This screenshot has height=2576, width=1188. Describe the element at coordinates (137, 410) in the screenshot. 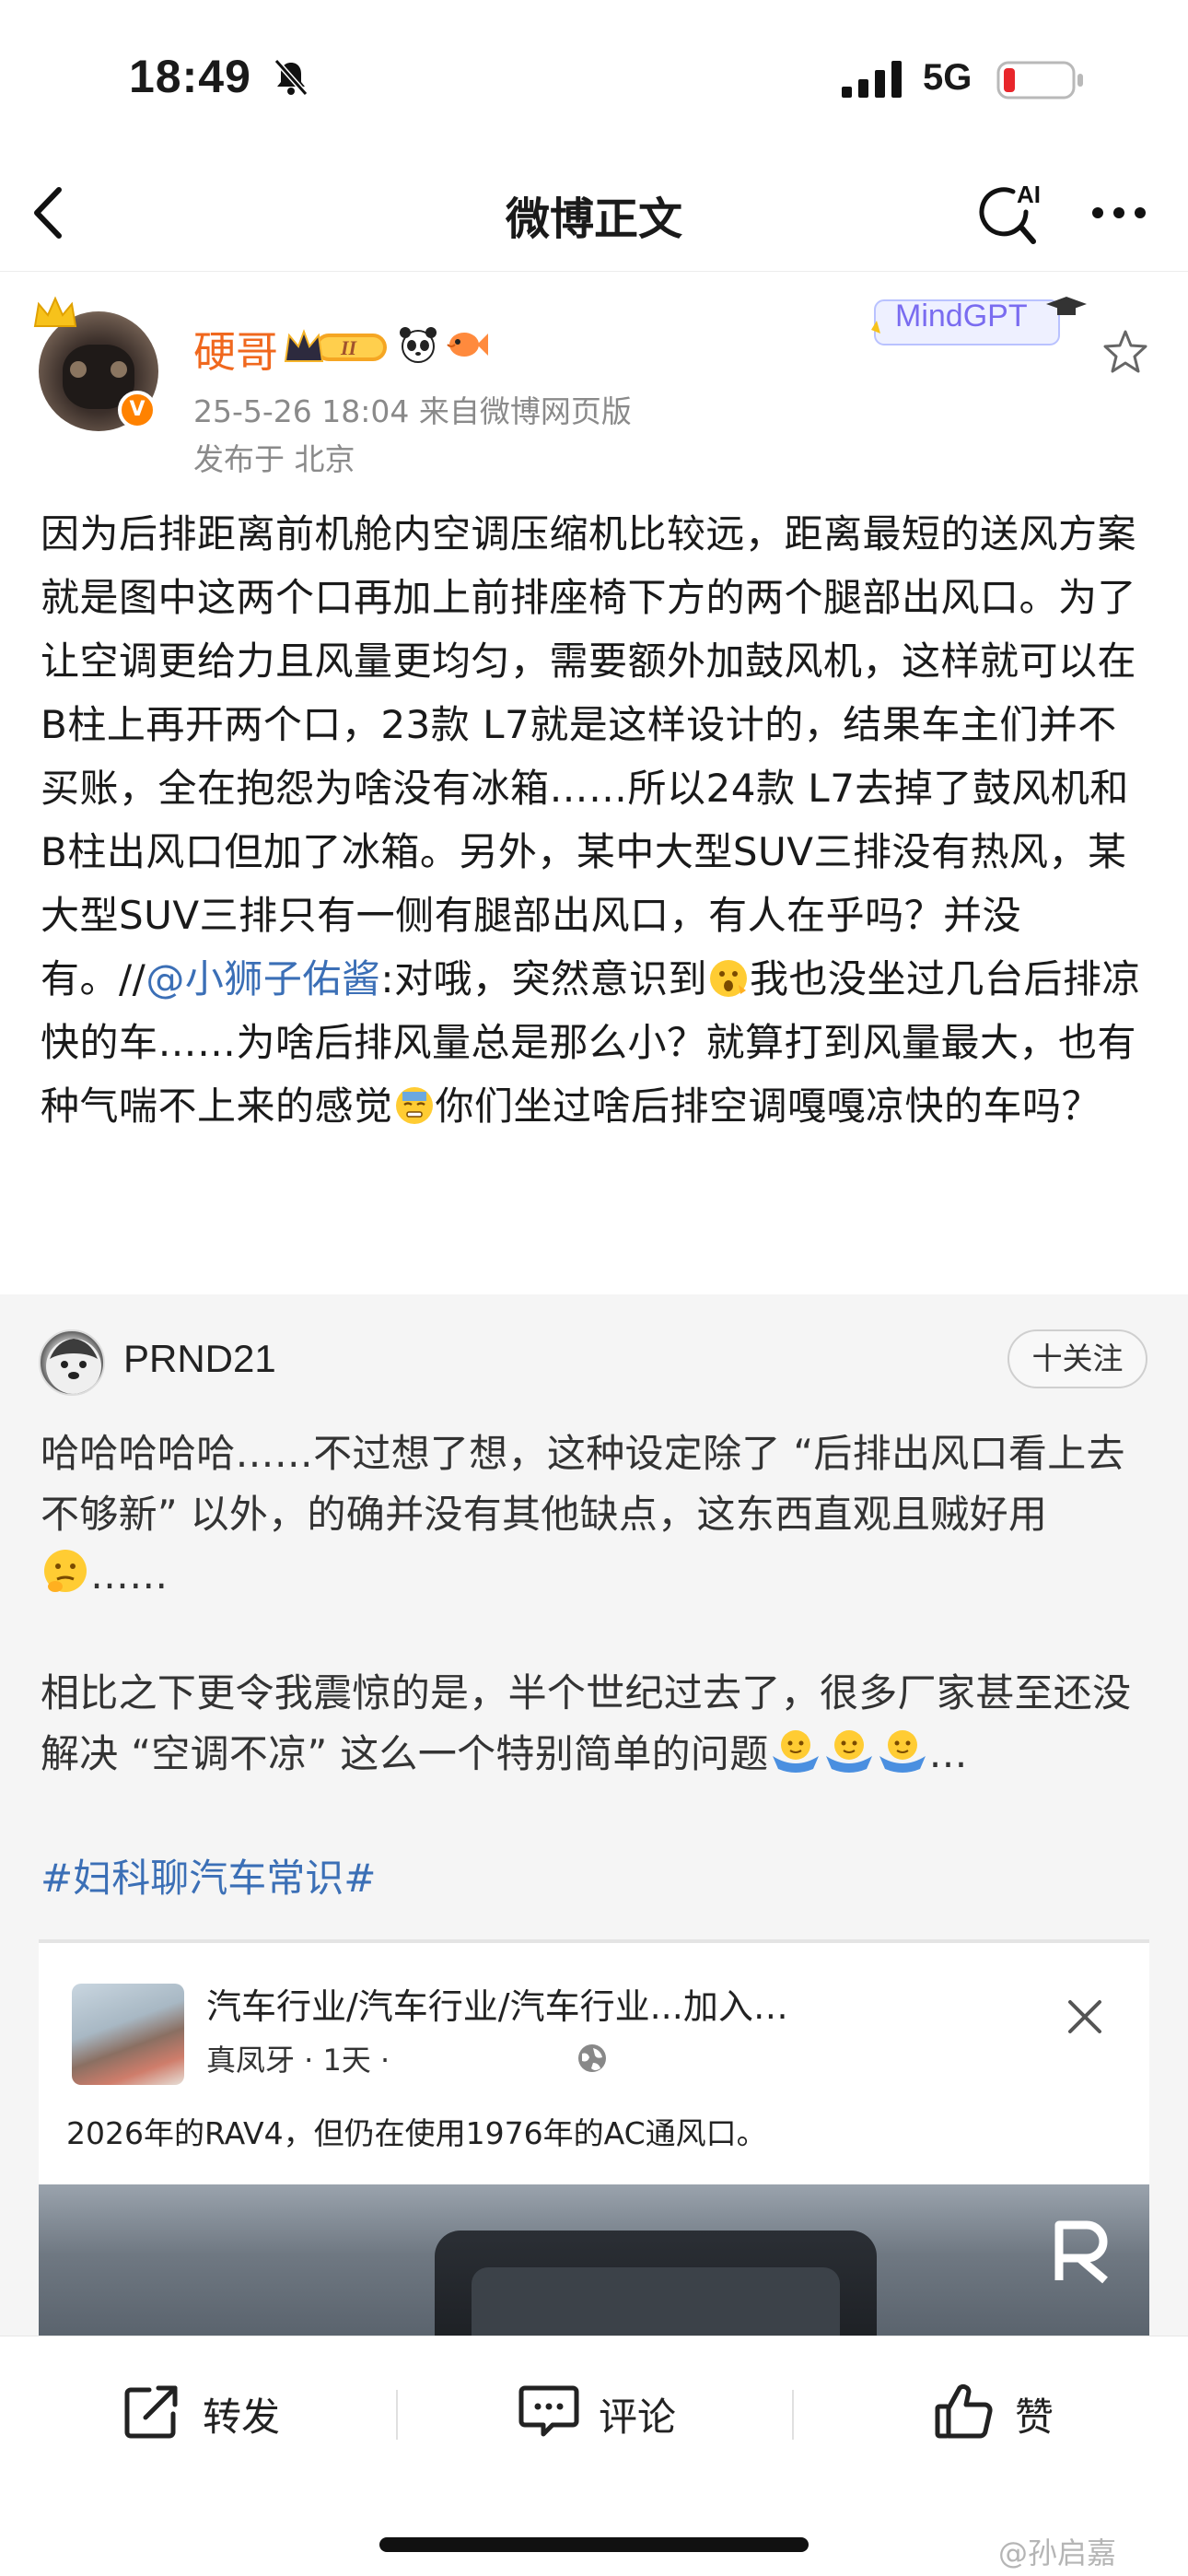

I see `verified-icon: V` at that location.